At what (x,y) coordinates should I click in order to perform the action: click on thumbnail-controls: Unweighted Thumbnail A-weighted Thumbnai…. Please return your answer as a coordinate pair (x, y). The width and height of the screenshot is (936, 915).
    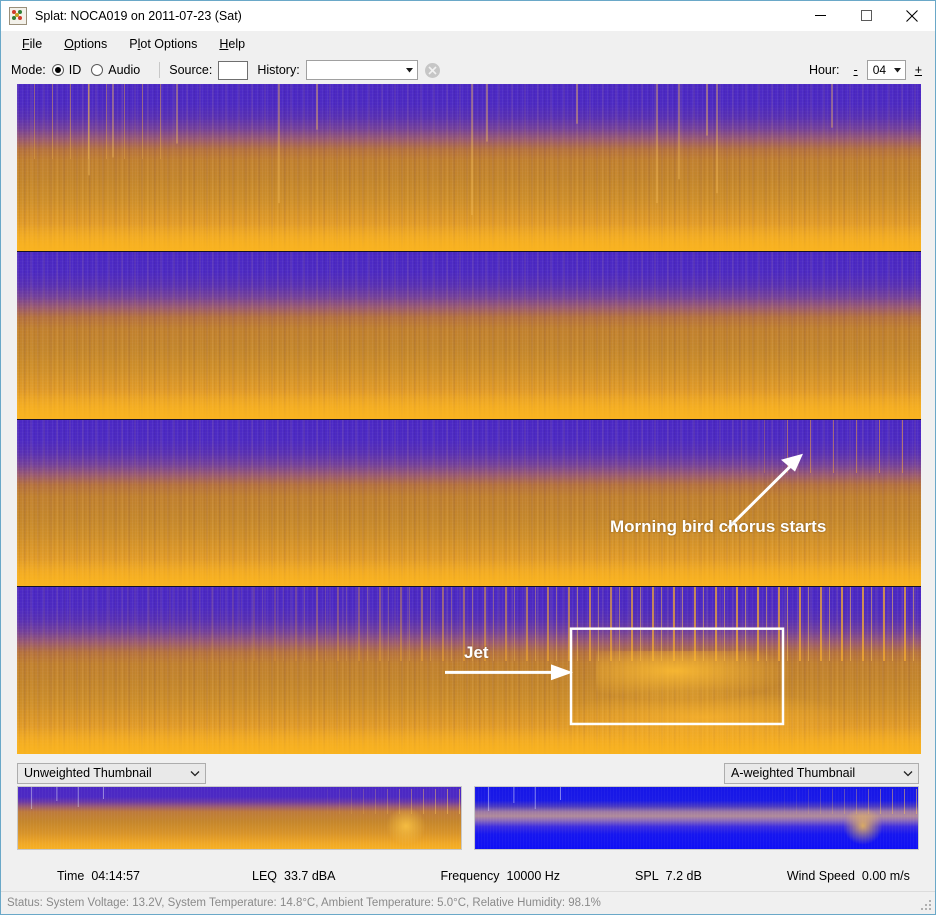
    Looking at the image, I should click on (468, 770).